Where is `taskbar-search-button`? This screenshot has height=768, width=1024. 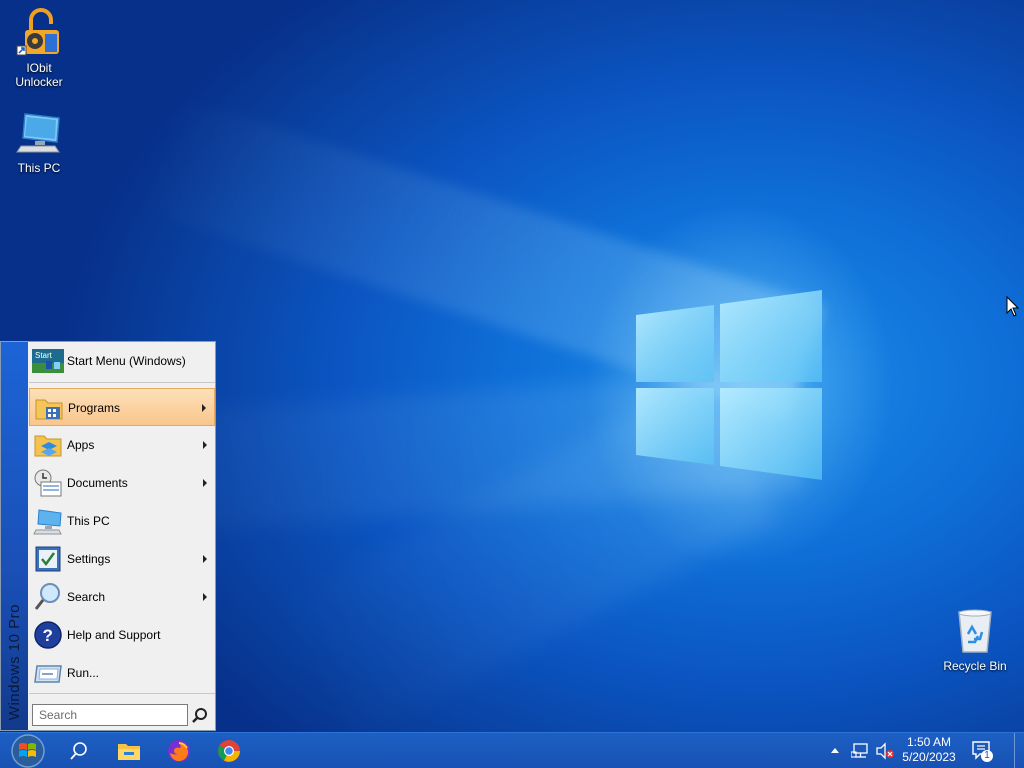
taskbar-search-button is located at coordinates (79, 750).